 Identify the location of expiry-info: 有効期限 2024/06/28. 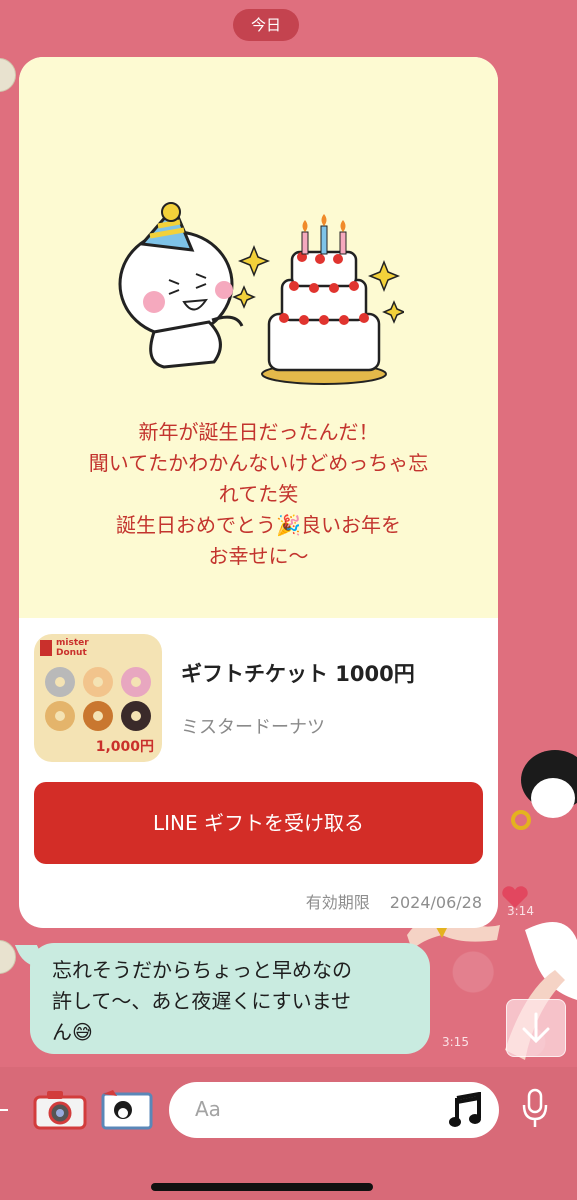
(394, 901).